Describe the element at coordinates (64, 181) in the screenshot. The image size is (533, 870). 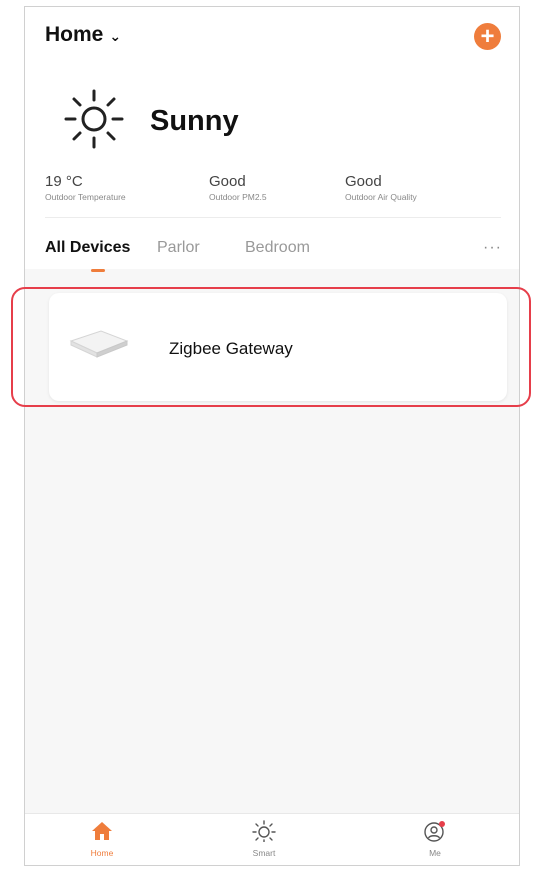
I see `stat-value: 19 °C` at that location.